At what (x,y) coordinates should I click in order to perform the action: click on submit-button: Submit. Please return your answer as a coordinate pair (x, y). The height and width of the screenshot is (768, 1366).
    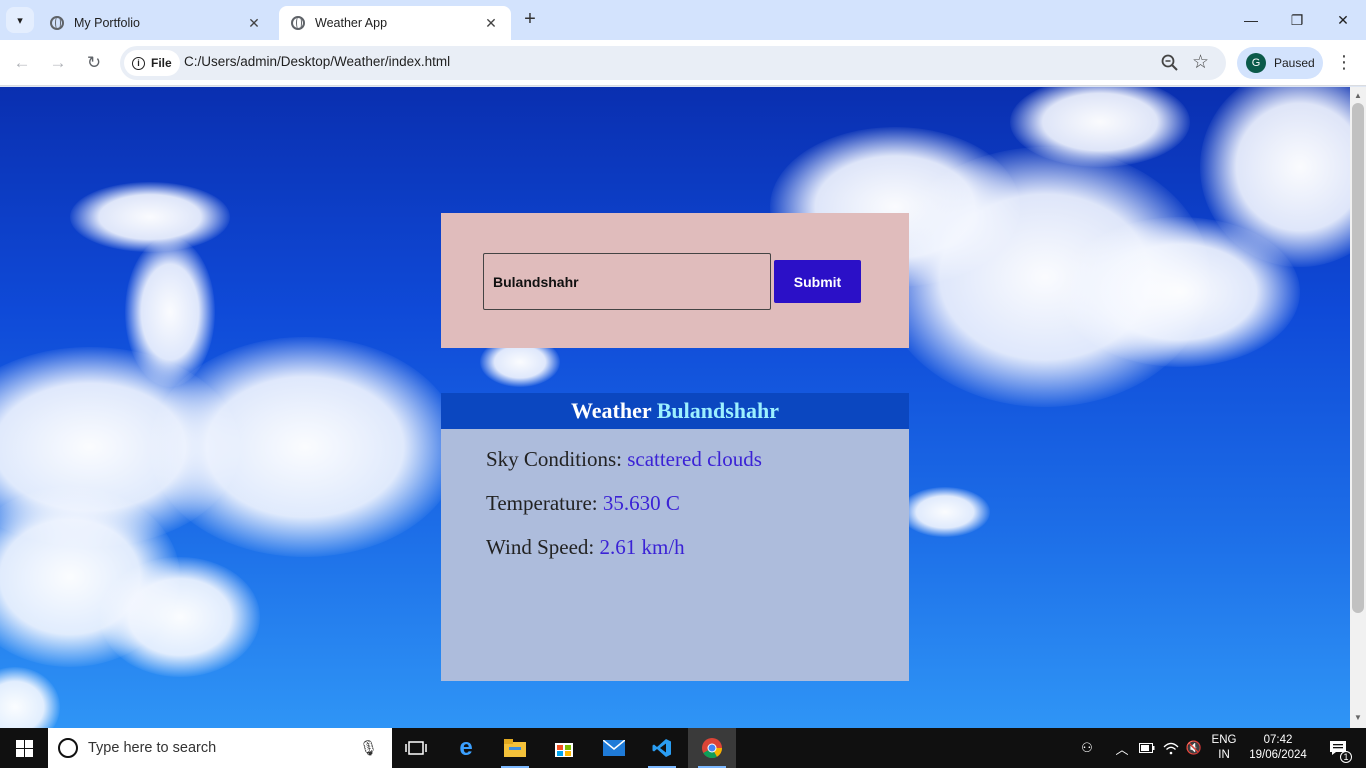
    Looking at the image, I should click on (817, 281).